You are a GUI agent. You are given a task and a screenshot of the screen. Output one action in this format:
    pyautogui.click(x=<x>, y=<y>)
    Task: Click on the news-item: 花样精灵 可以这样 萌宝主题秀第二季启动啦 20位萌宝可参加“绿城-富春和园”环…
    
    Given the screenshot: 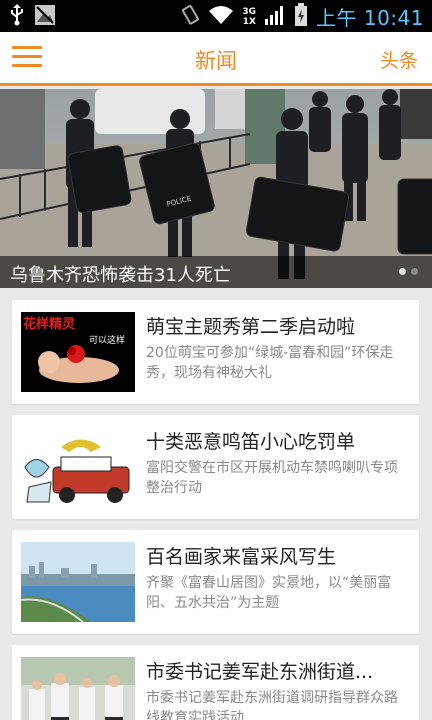 What is the action you would take?
    pyautogui.click(x=215, y=352)
    